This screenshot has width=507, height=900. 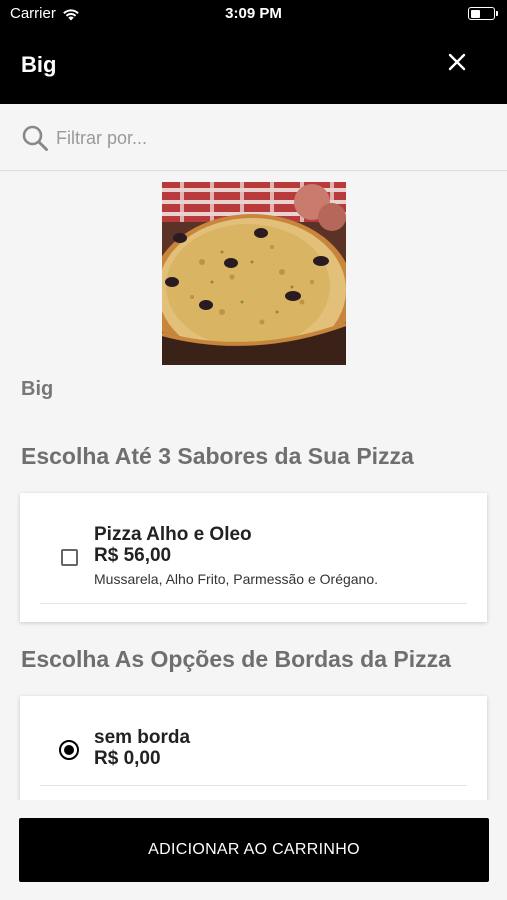 I want to click on battery-level, so click(x=475, y=13).